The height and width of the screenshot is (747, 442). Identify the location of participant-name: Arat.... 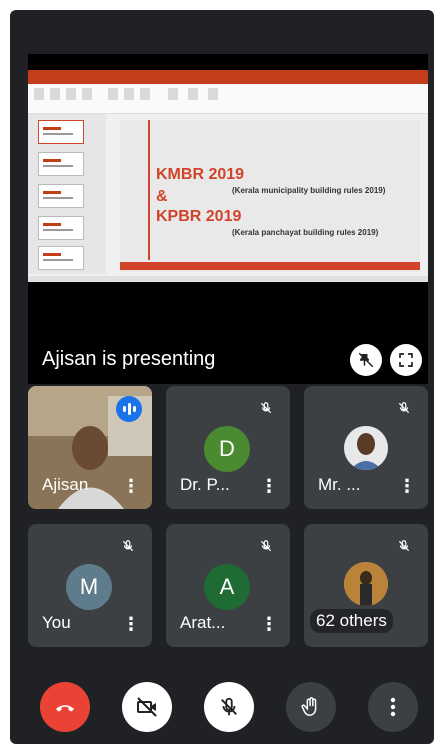
(203, 622).